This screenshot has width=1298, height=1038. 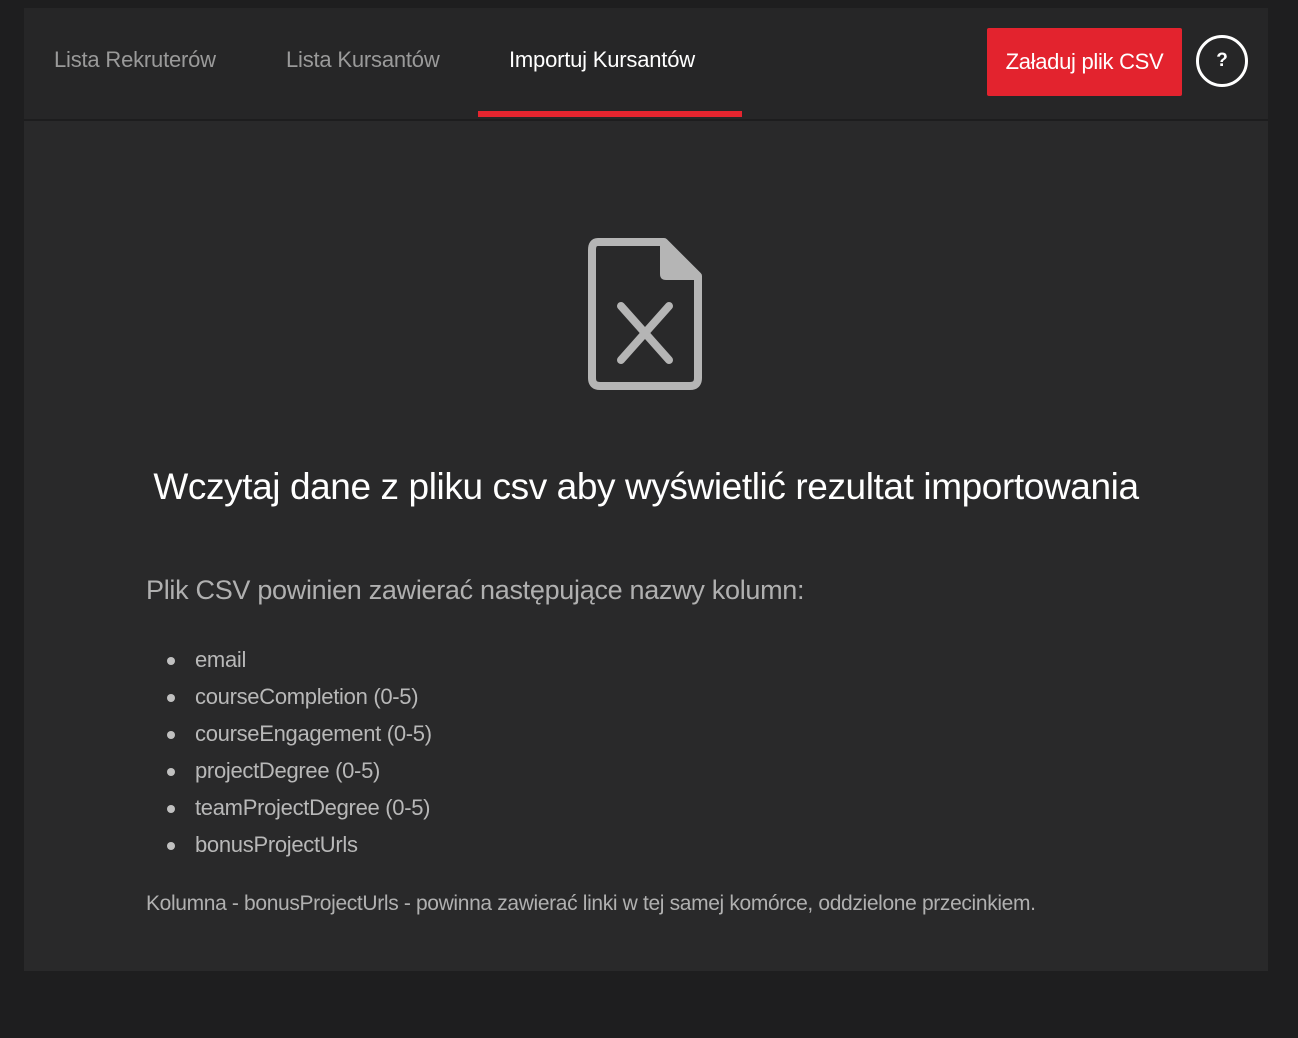 What do you see at coordinates (1084, 62) in the screenshot?
I see `upload-csv-button: Załaduj plik CSV` at bounding box center [1084, 62].